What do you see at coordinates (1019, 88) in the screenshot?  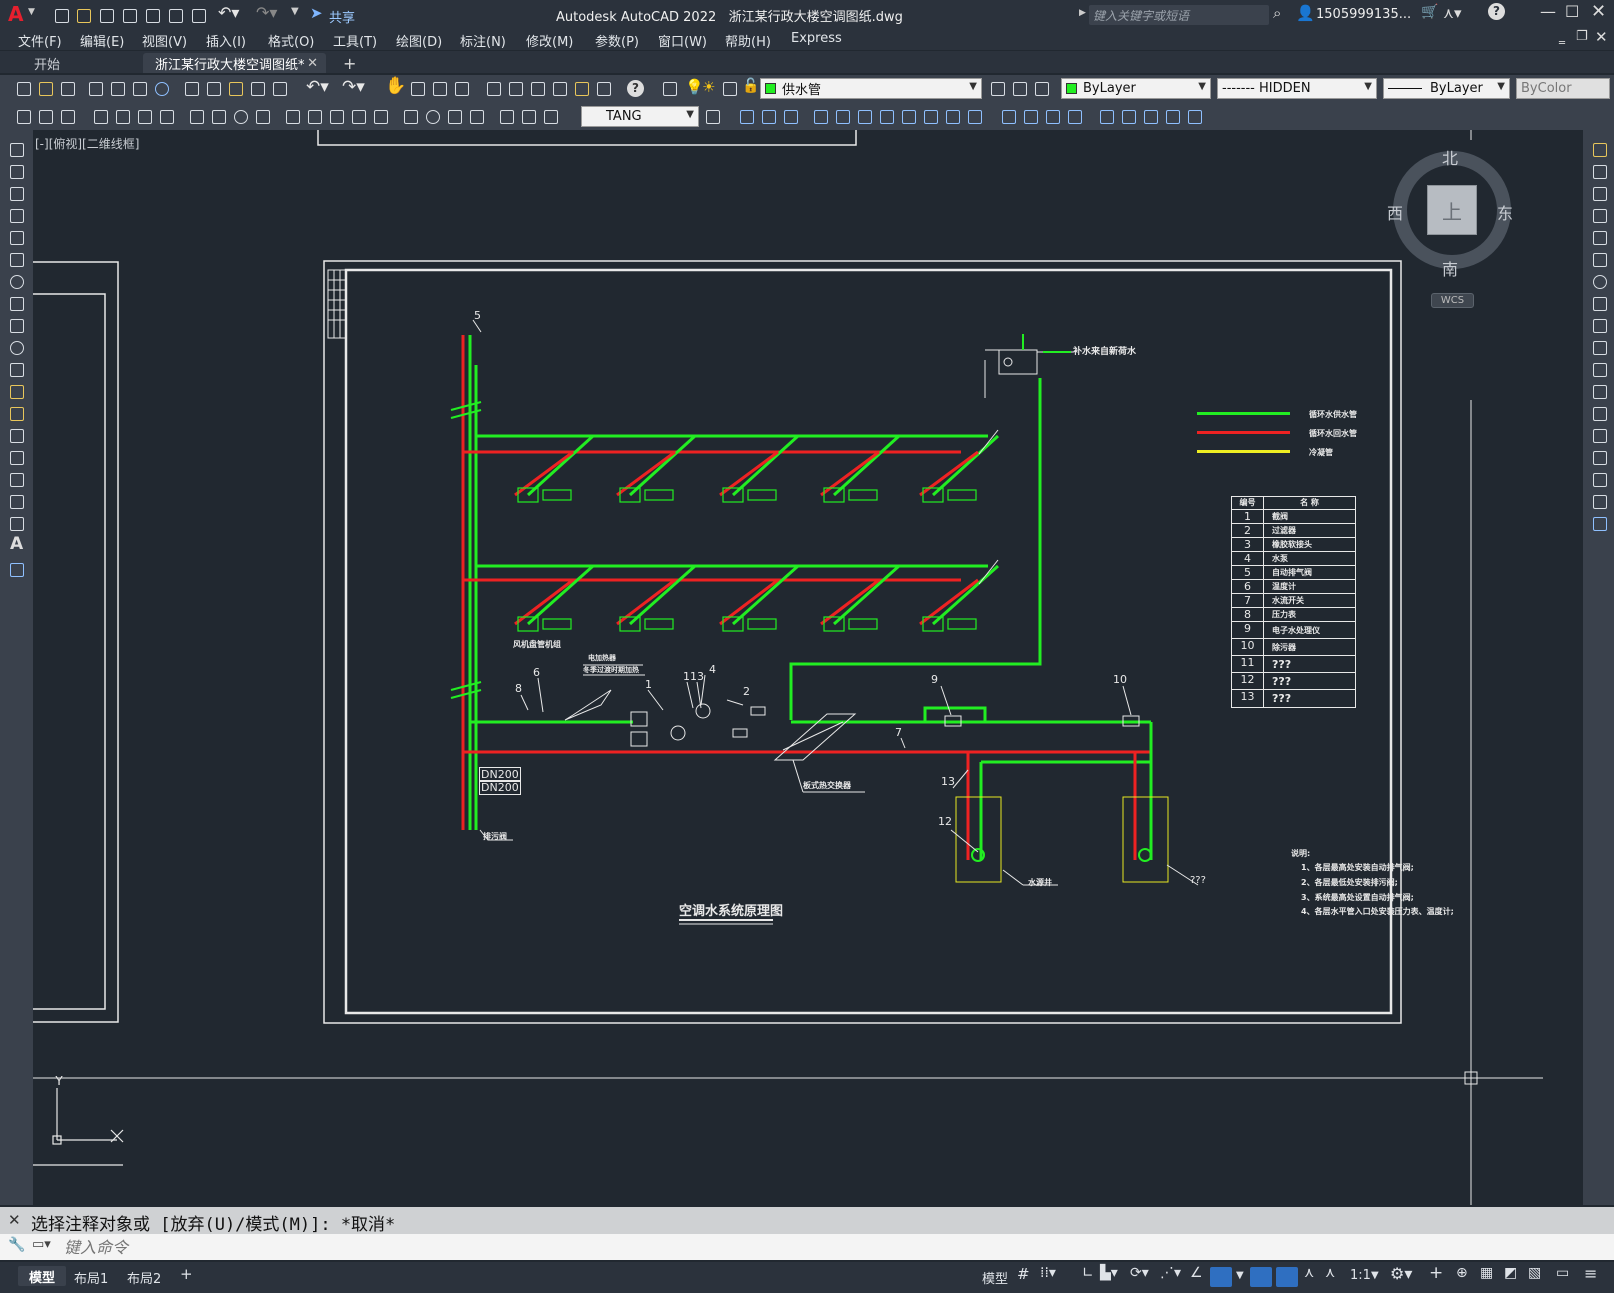 I see `layer-previous-icon` at bounding box center [1019, 88].